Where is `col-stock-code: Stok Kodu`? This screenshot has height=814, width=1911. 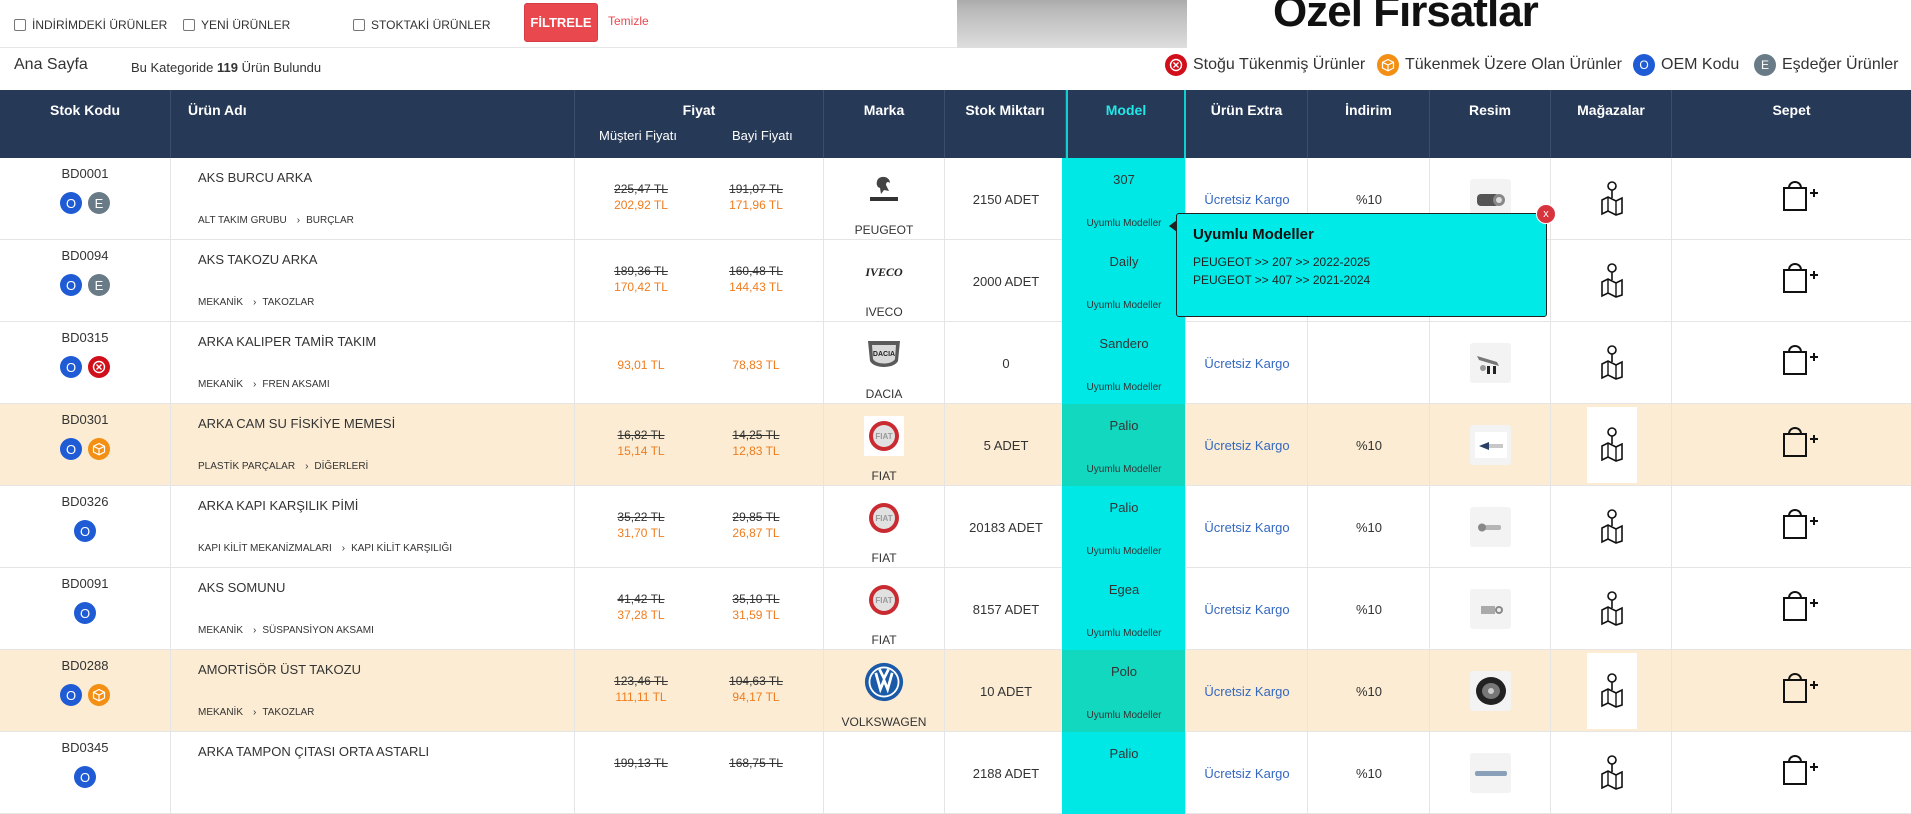 col-stock-code: Stok Kodu is located at coordinates (85, 124).